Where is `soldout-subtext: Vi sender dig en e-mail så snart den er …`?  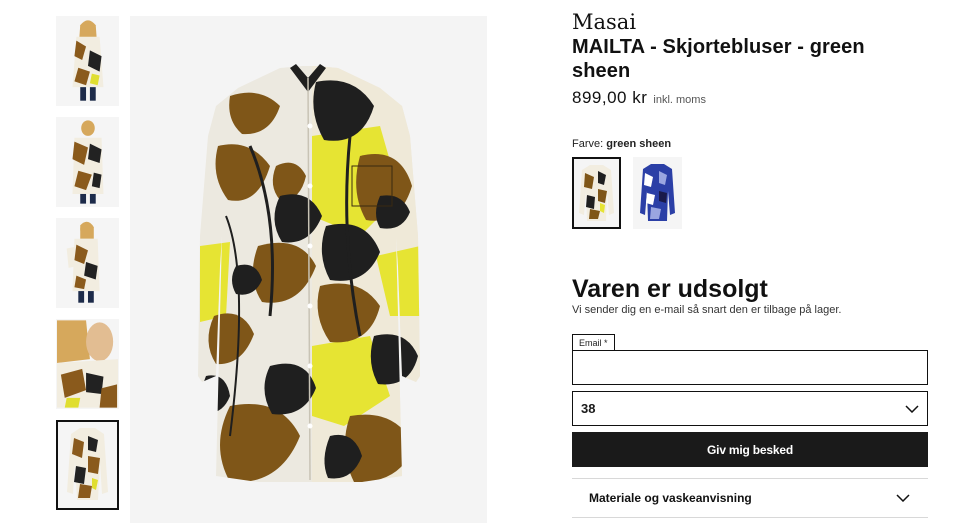
soldout-subtext: Vi sender dig en e-mail så snart den er … is located at coordinates (707, 310).